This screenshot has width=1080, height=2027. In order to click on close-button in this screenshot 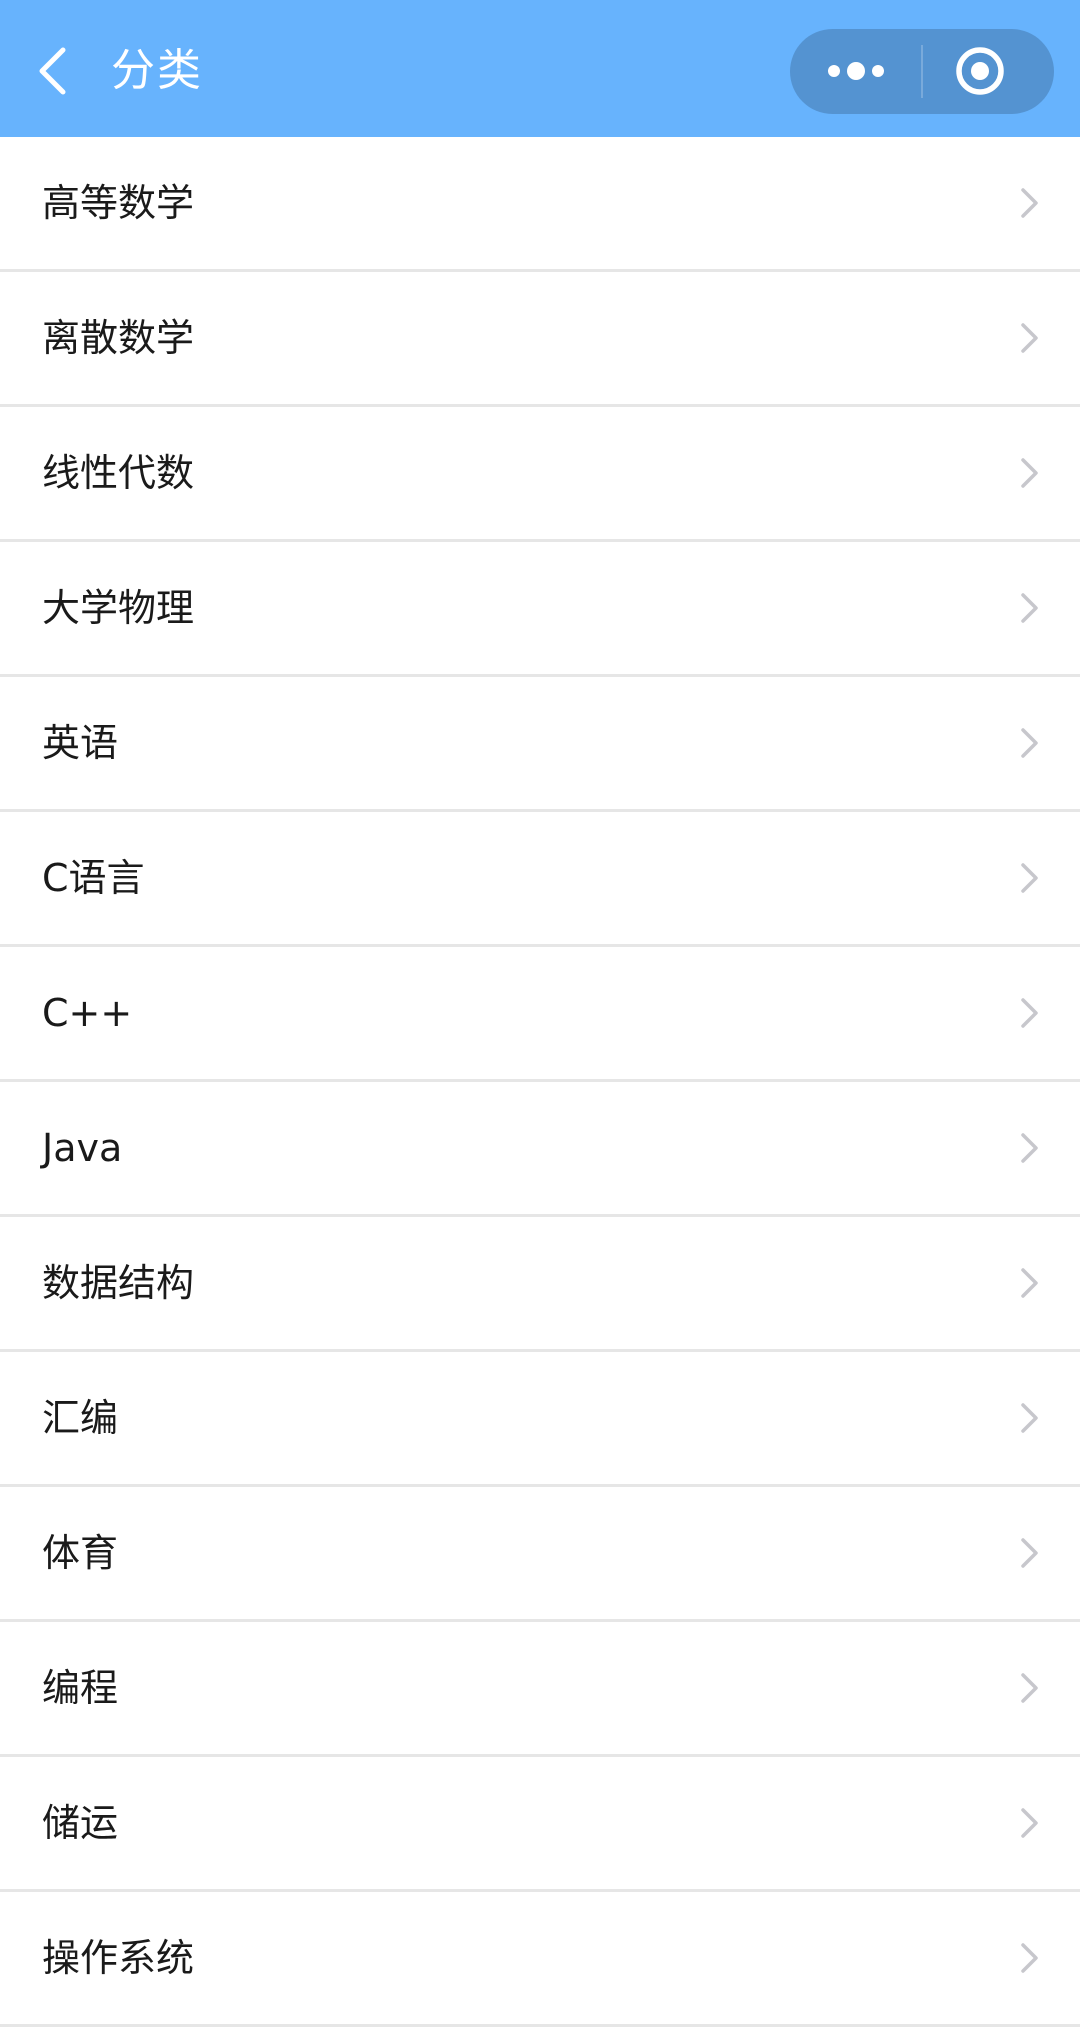, I will do `click(988, 71)`.